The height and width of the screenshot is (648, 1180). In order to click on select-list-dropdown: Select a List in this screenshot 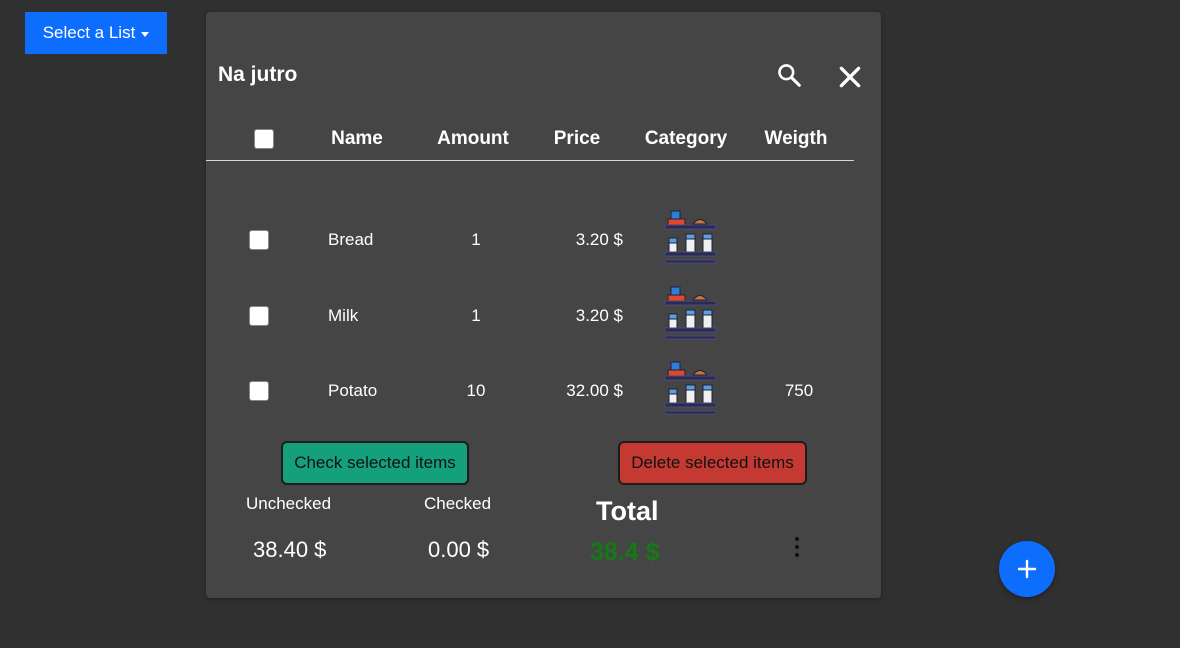, I will do `click(96, 33)`.